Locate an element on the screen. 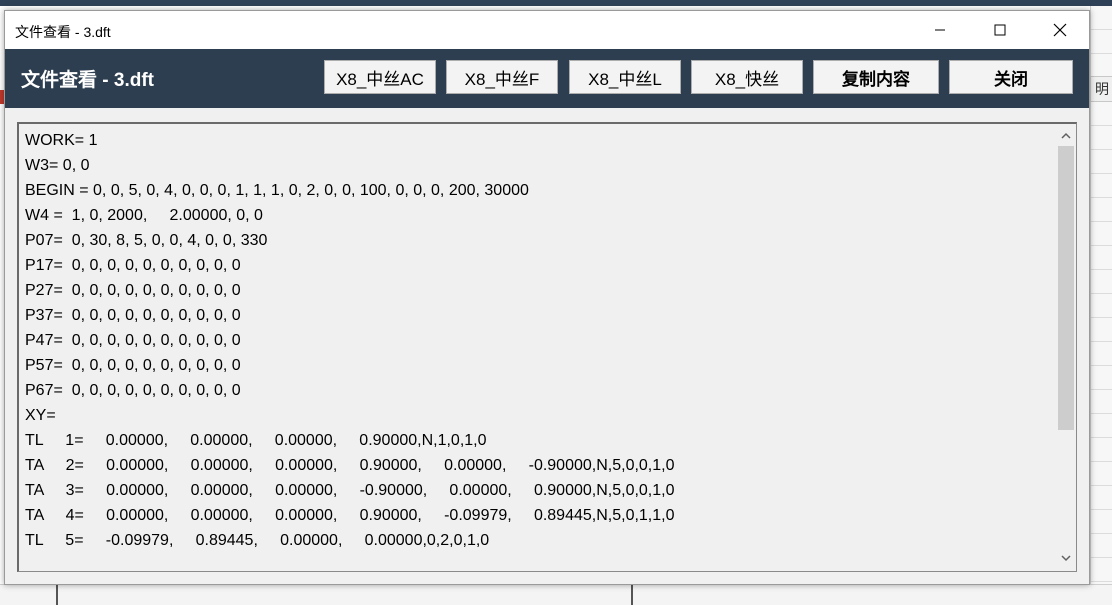  window-title: 文件查看 - 3.dft is located at coordinates (63, 32).